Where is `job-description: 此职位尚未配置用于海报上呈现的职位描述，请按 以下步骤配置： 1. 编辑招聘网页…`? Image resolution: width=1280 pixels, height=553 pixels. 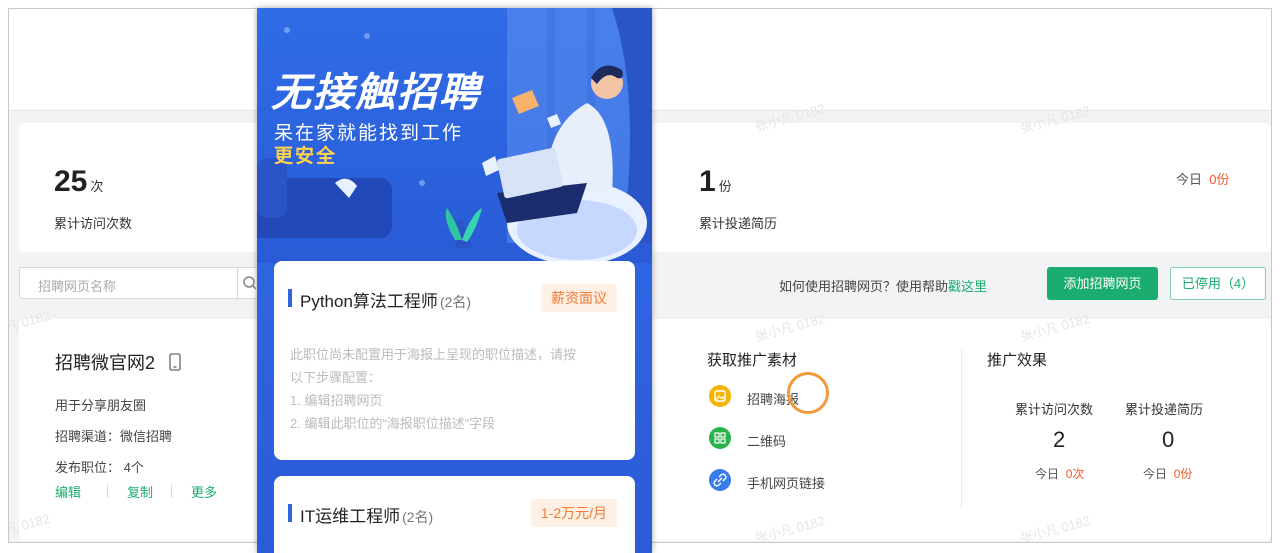 job-description: 此职位尚未配置用于海报上呈现的职位描述，请按 以下步骤配置： 1. 编辑招聘网页… is located at coordinates (433, 389).